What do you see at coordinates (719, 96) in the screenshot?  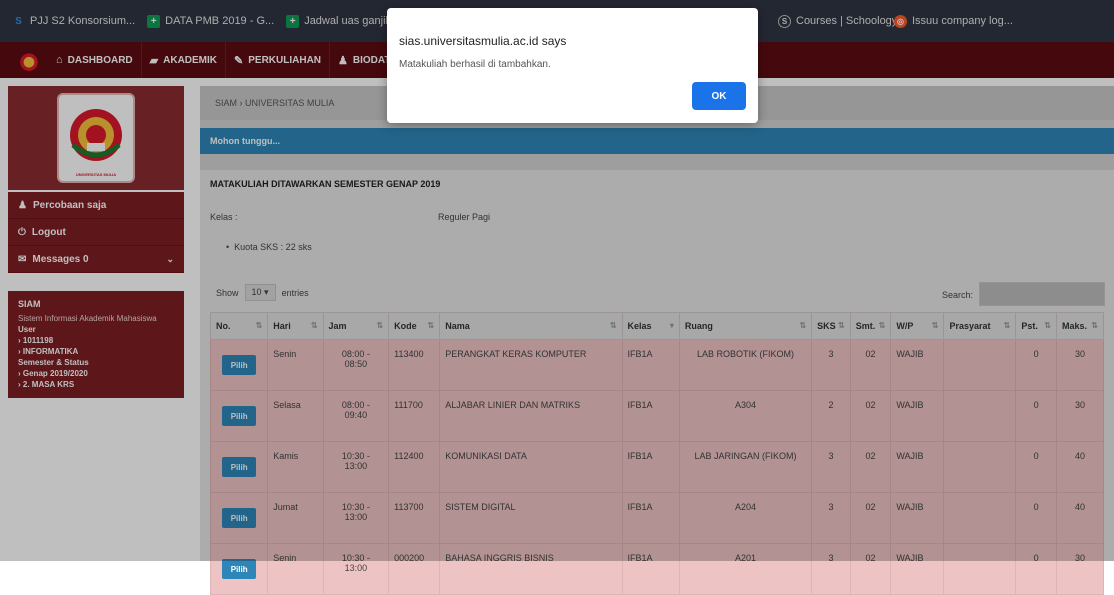 I see `ok-button: OK` at bounding box center [719, 96].